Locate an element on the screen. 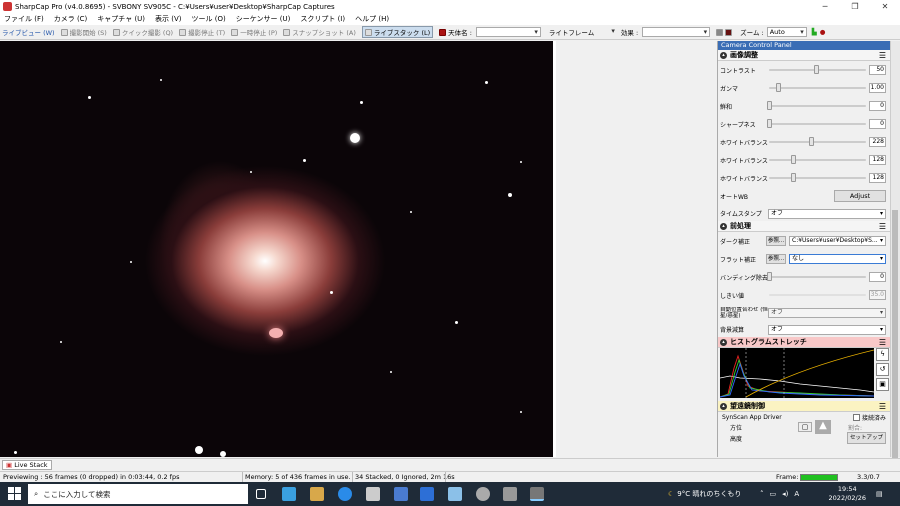  menu-scripting: スクリプト (I) is located at coordinates (322, 19).